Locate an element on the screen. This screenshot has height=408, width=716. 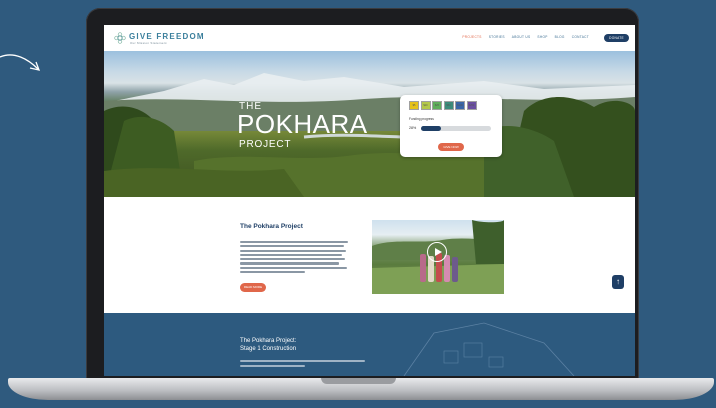
hero-title: POKHARA is located at coordinates (302, 124).